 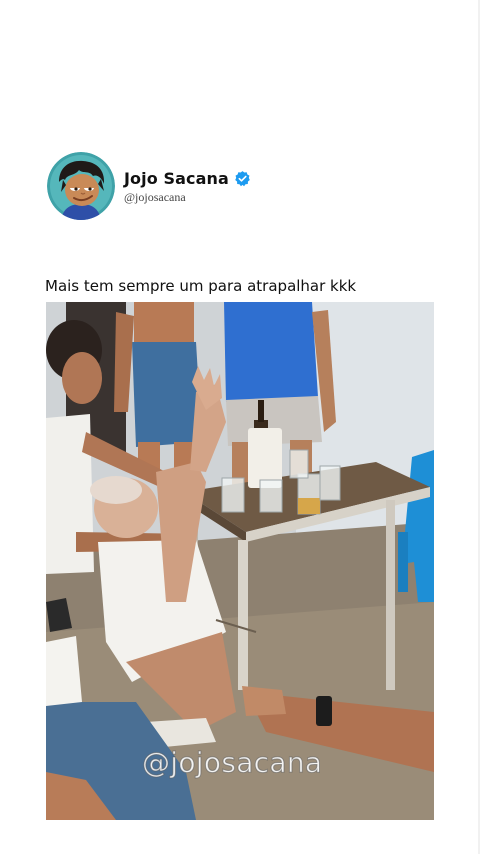 What do you see at coordinates (232, 763) in the screenshot?
I see `video-watermark: @jojosacana` at bounding box center [232, 763].